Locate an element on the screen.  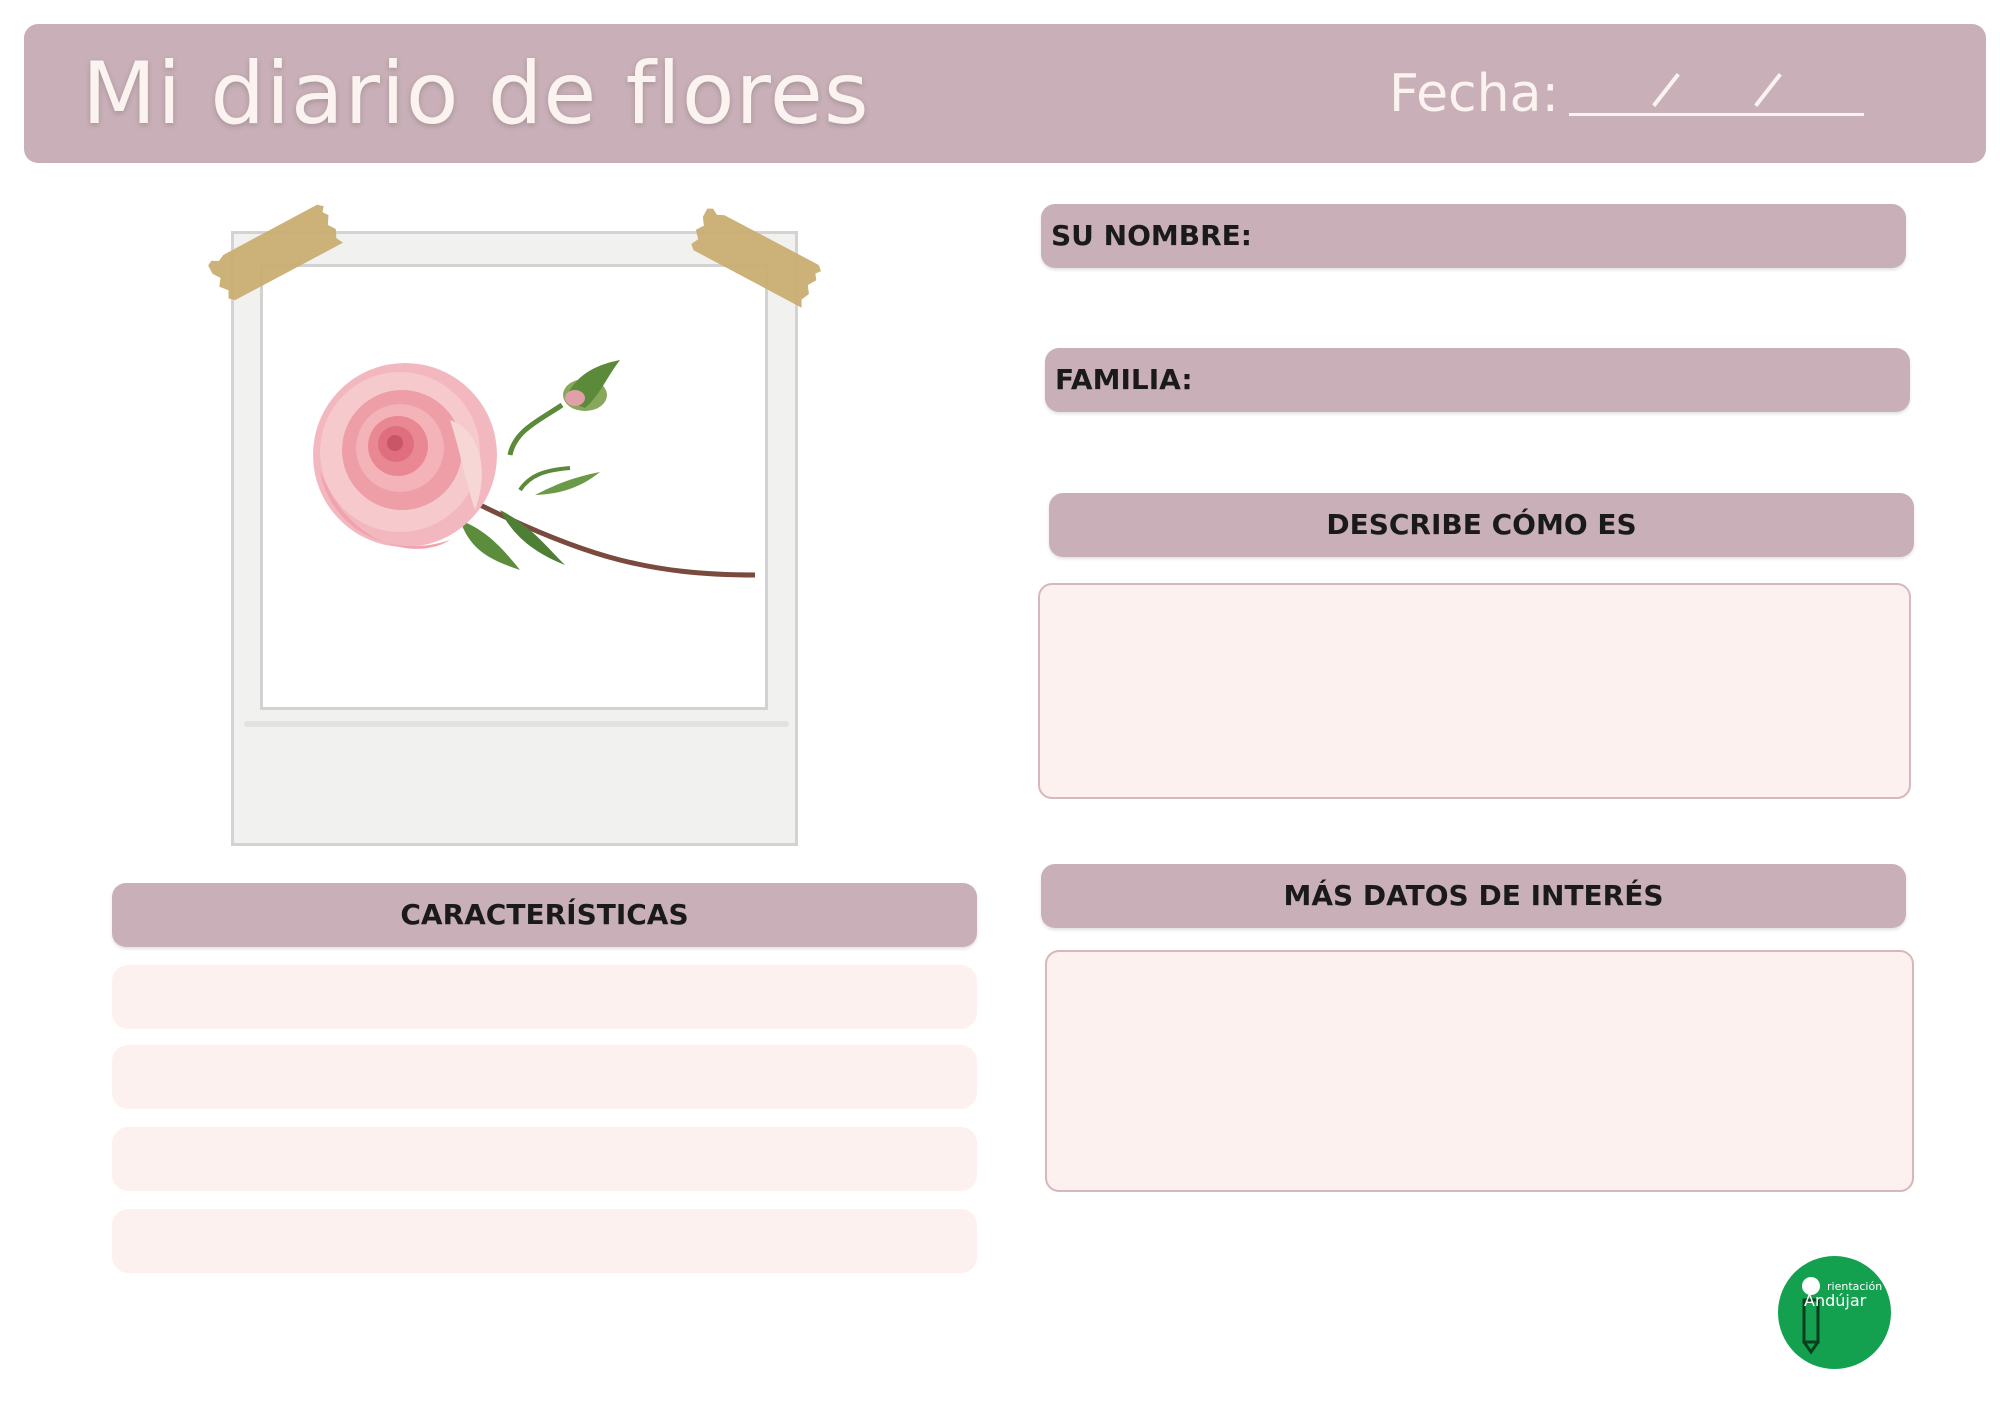
family-label-bar: FAMILIA: is located at coordinates (1477, 380).